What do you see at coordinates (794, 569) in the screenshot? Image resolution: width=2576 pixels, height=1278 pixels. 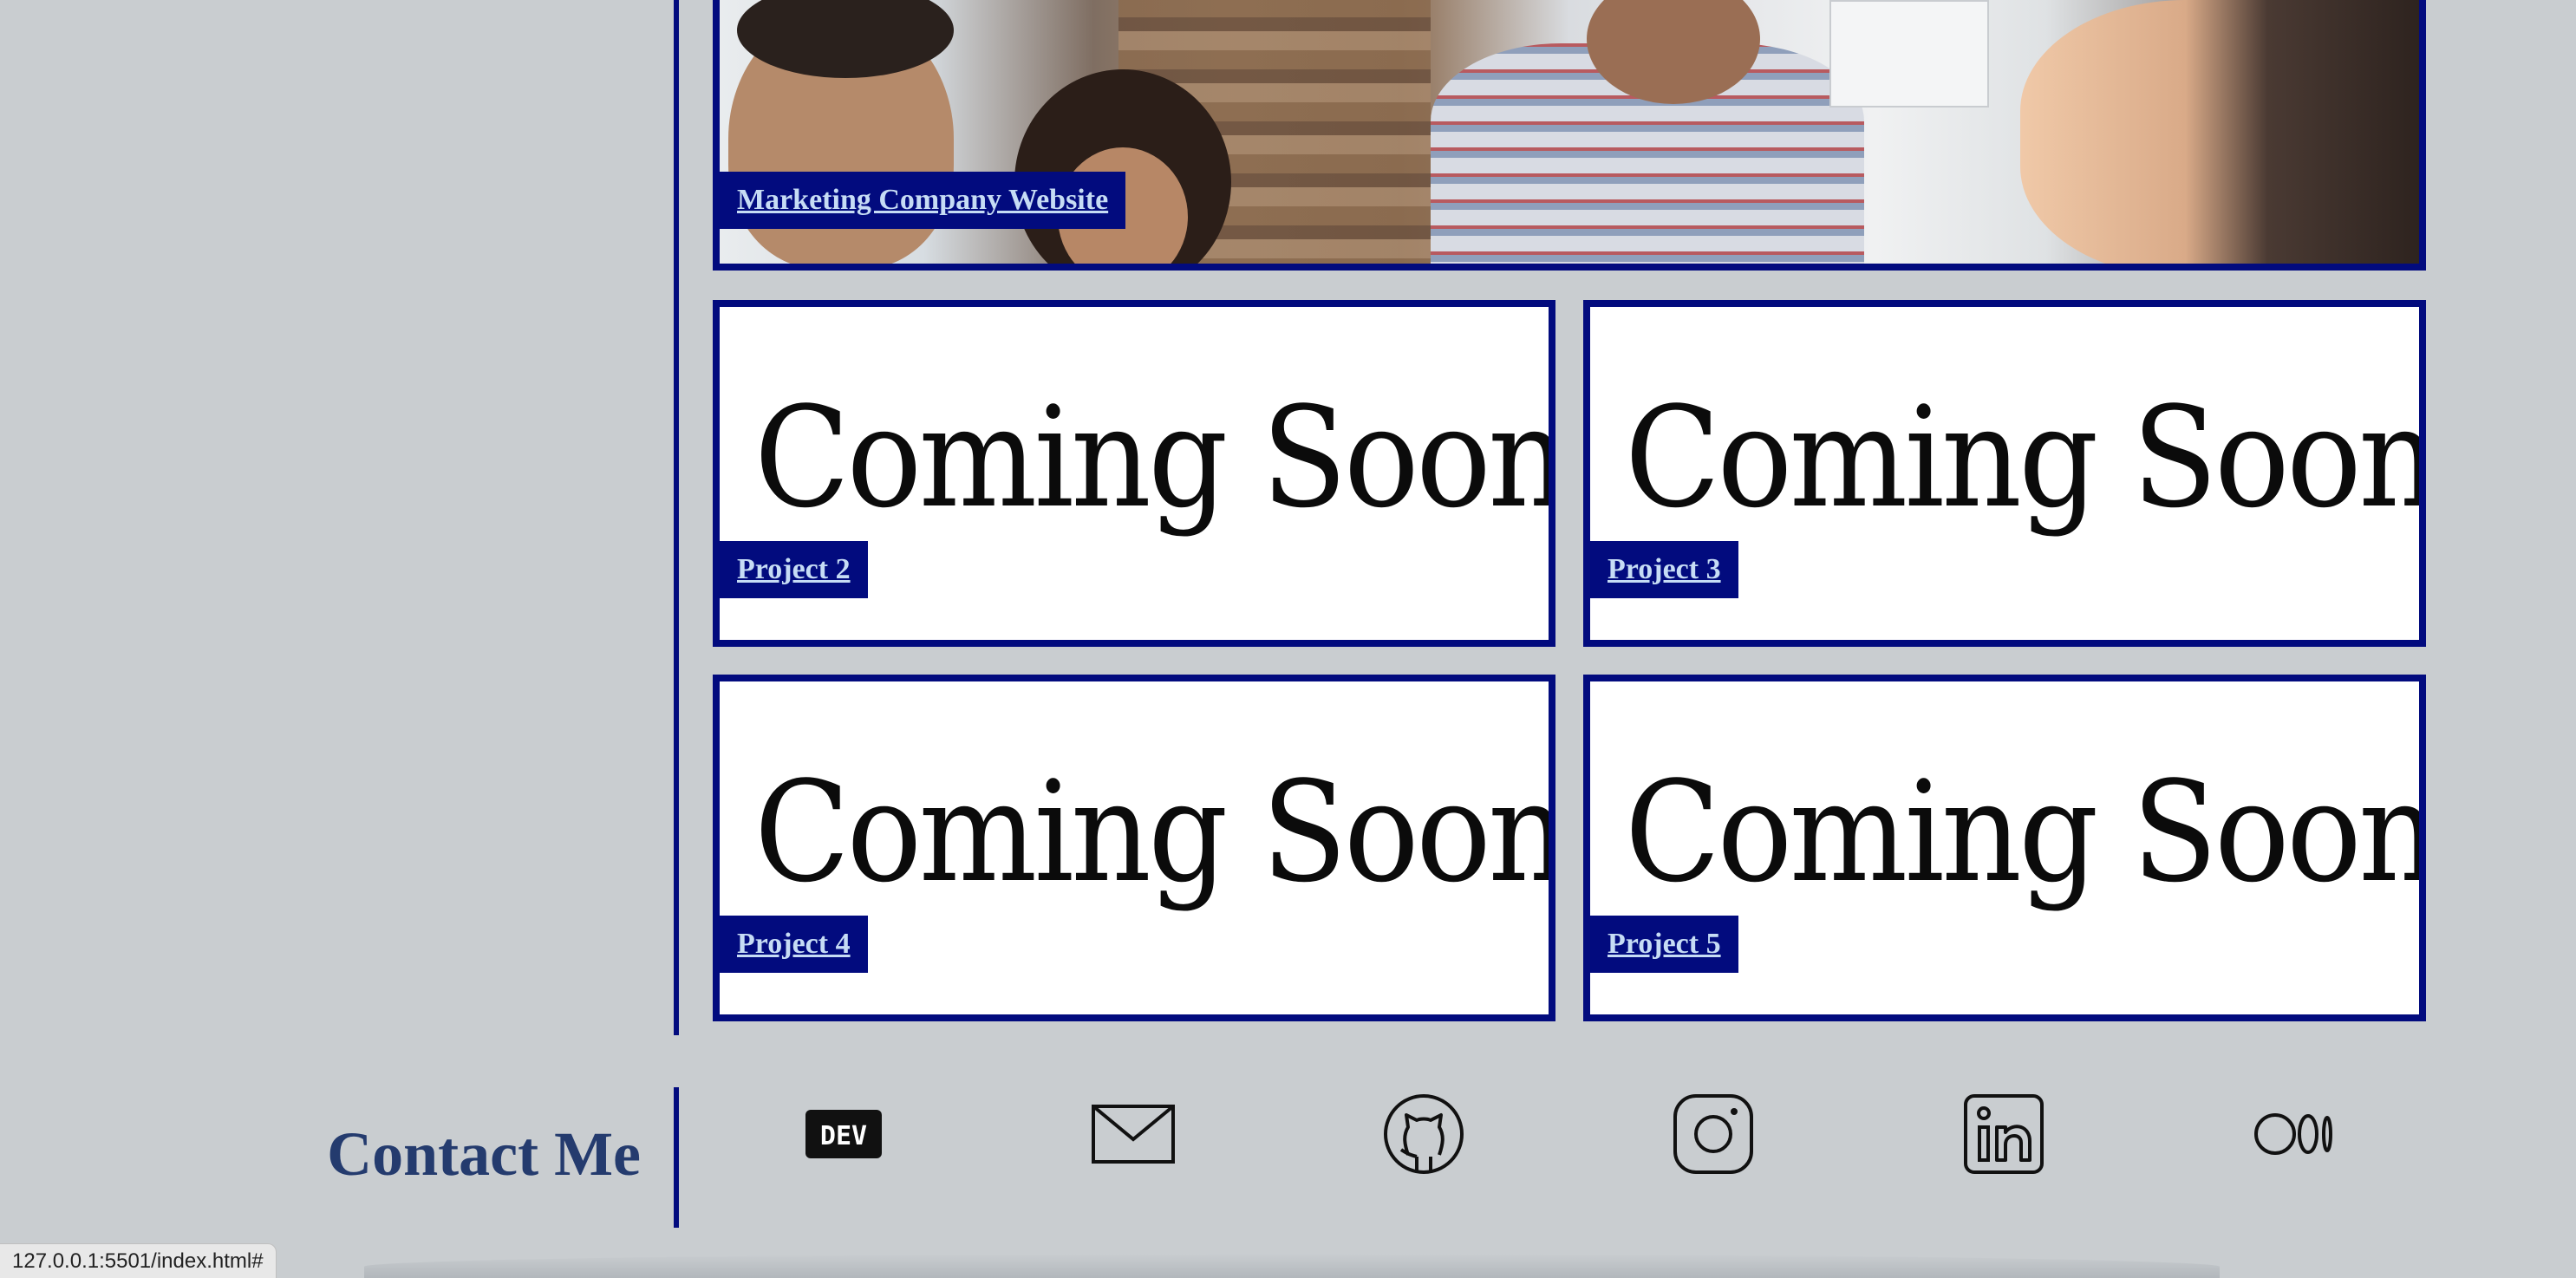 I see `project-link-2: Project 2` at bounding box center [794, 569].